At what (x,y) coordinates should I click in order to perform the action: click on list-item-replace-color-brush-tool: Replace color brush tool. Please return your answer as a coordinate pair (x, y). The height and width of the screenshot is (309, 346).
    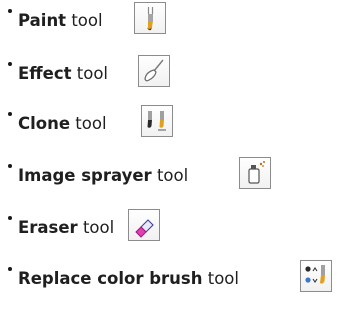
    Looking at the image, I should click on (170, 278).